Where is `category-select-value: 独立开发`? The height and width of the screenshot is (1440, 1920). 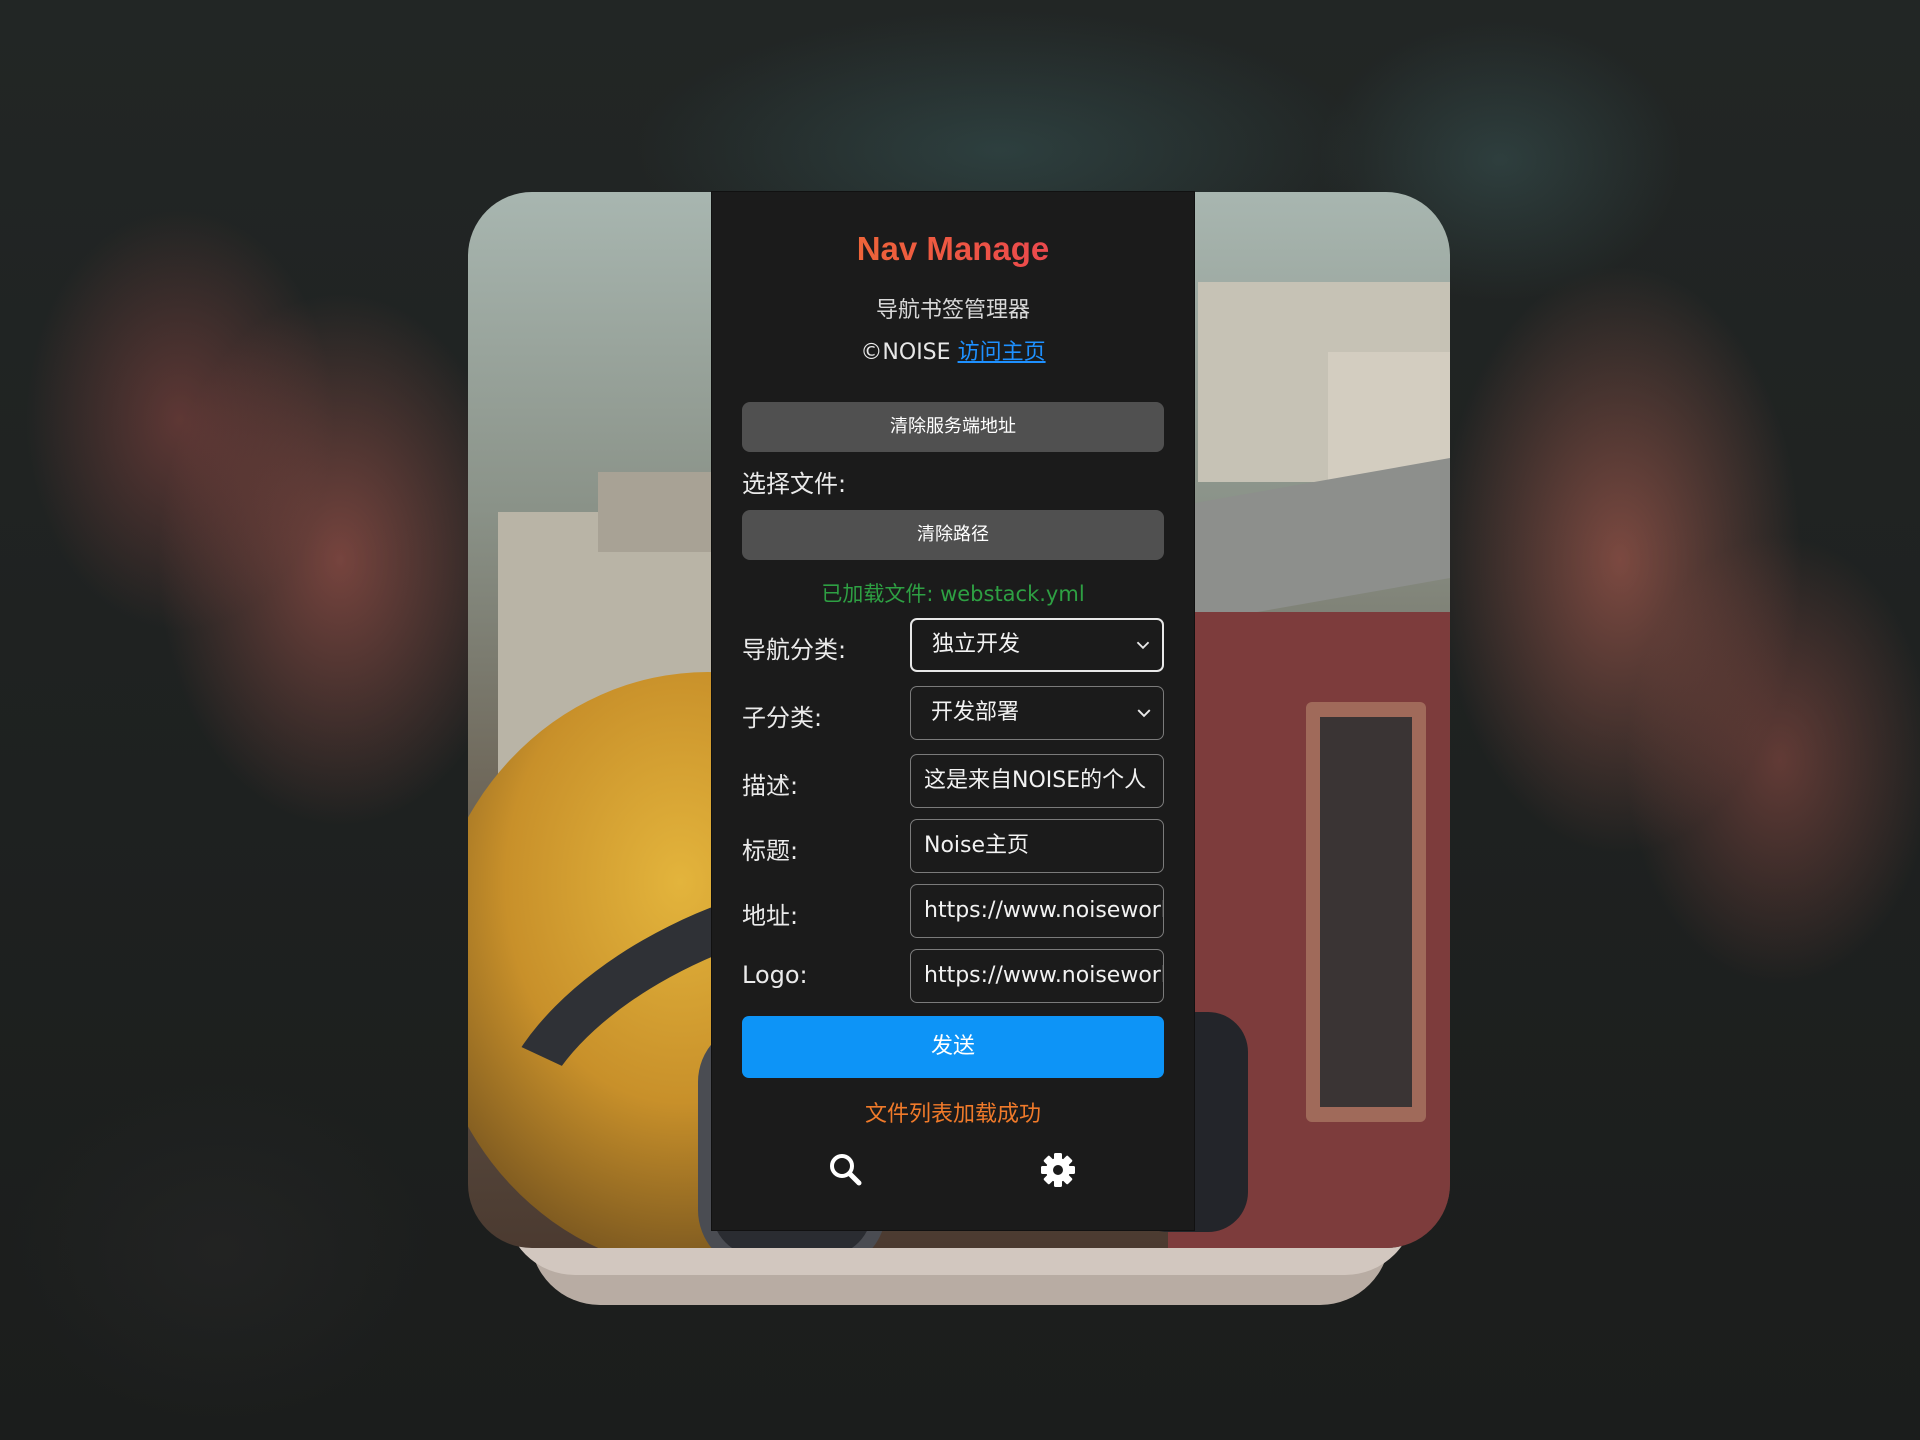
category-select-value: 独立开发 is located at coordinates (976, 644).